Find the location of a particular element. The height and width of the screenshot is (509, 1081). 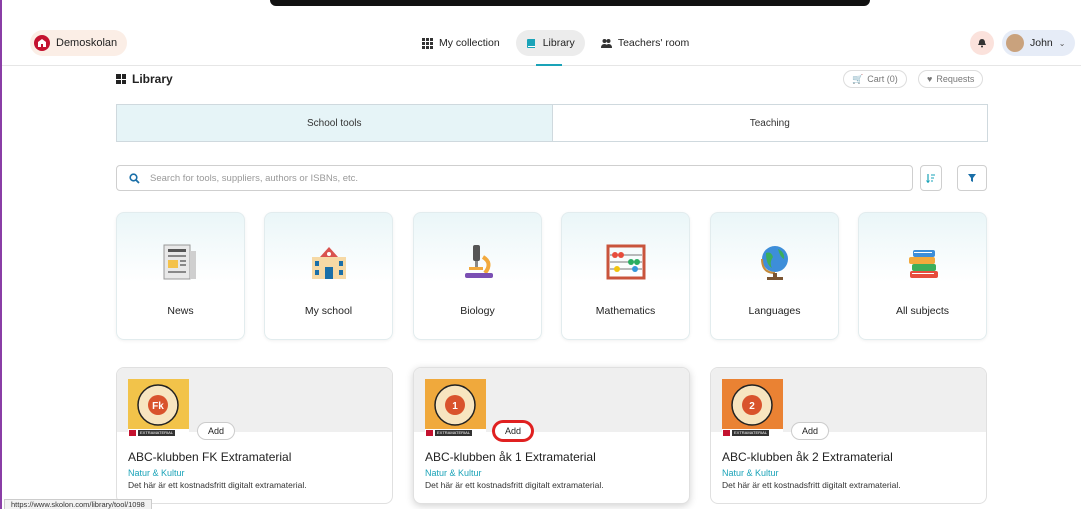

svg-text: 1 is located at coordinates (455, 406).